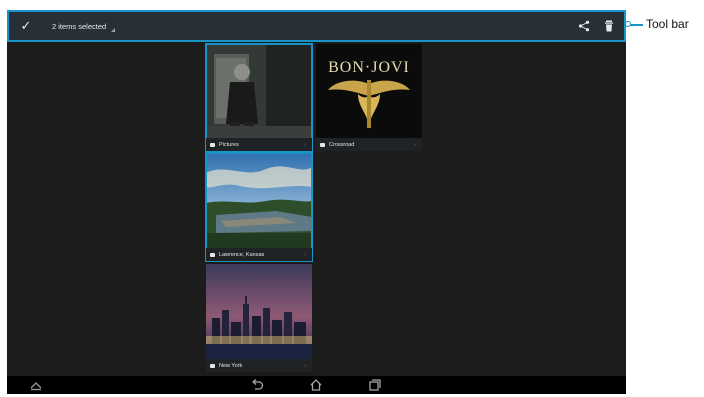 The width and height of the screenshot is (704, 397). What do you see at coordinates (231, 365) in the screenshot?
I see `album-name: New York` at bounding box center [231, 365].